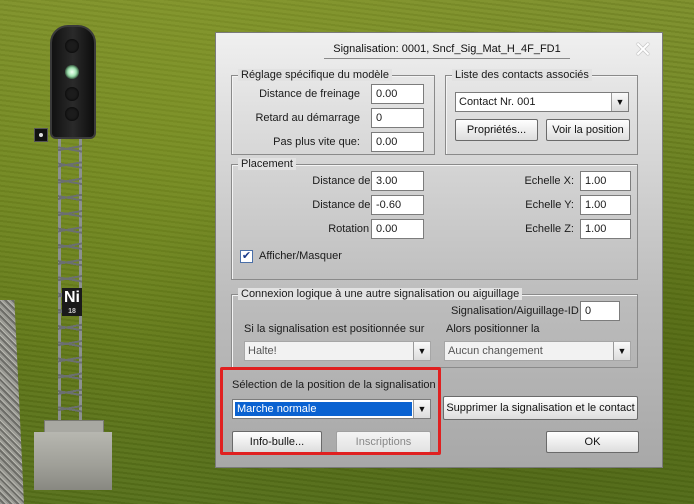  Describe the element at coordinates (316, 142) in the screenshot. I see `max-speed-label: Pas plus vite que:` at that location.